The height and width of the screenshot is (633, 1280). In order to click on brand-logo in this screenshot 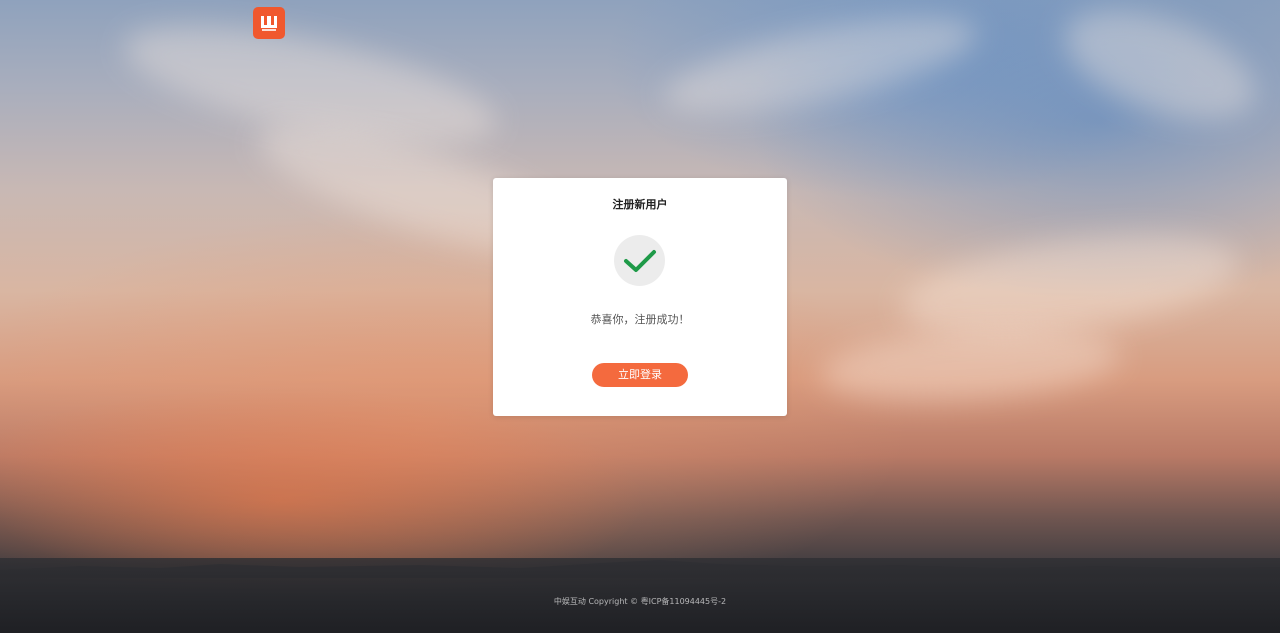, I will do `click(269, 23)`.